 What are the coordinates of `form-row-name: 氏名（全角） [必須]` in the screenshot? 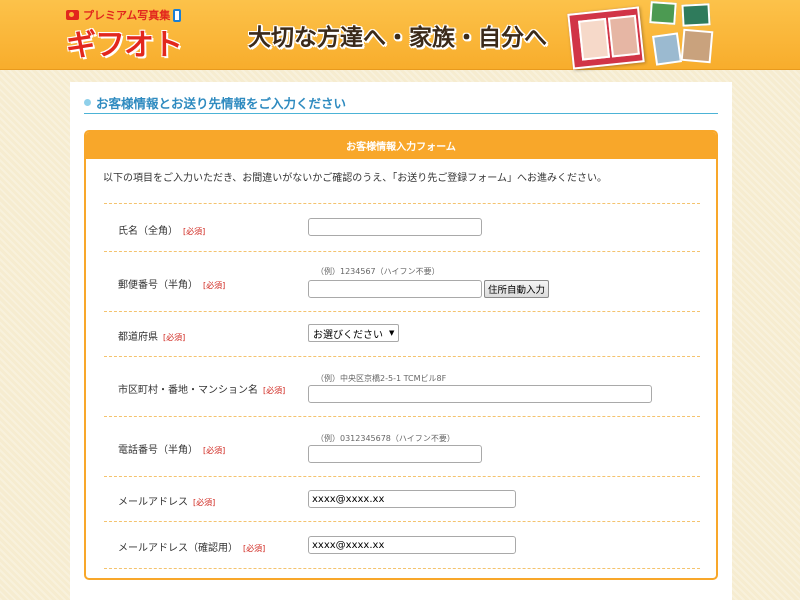 It's located at (402, 227).